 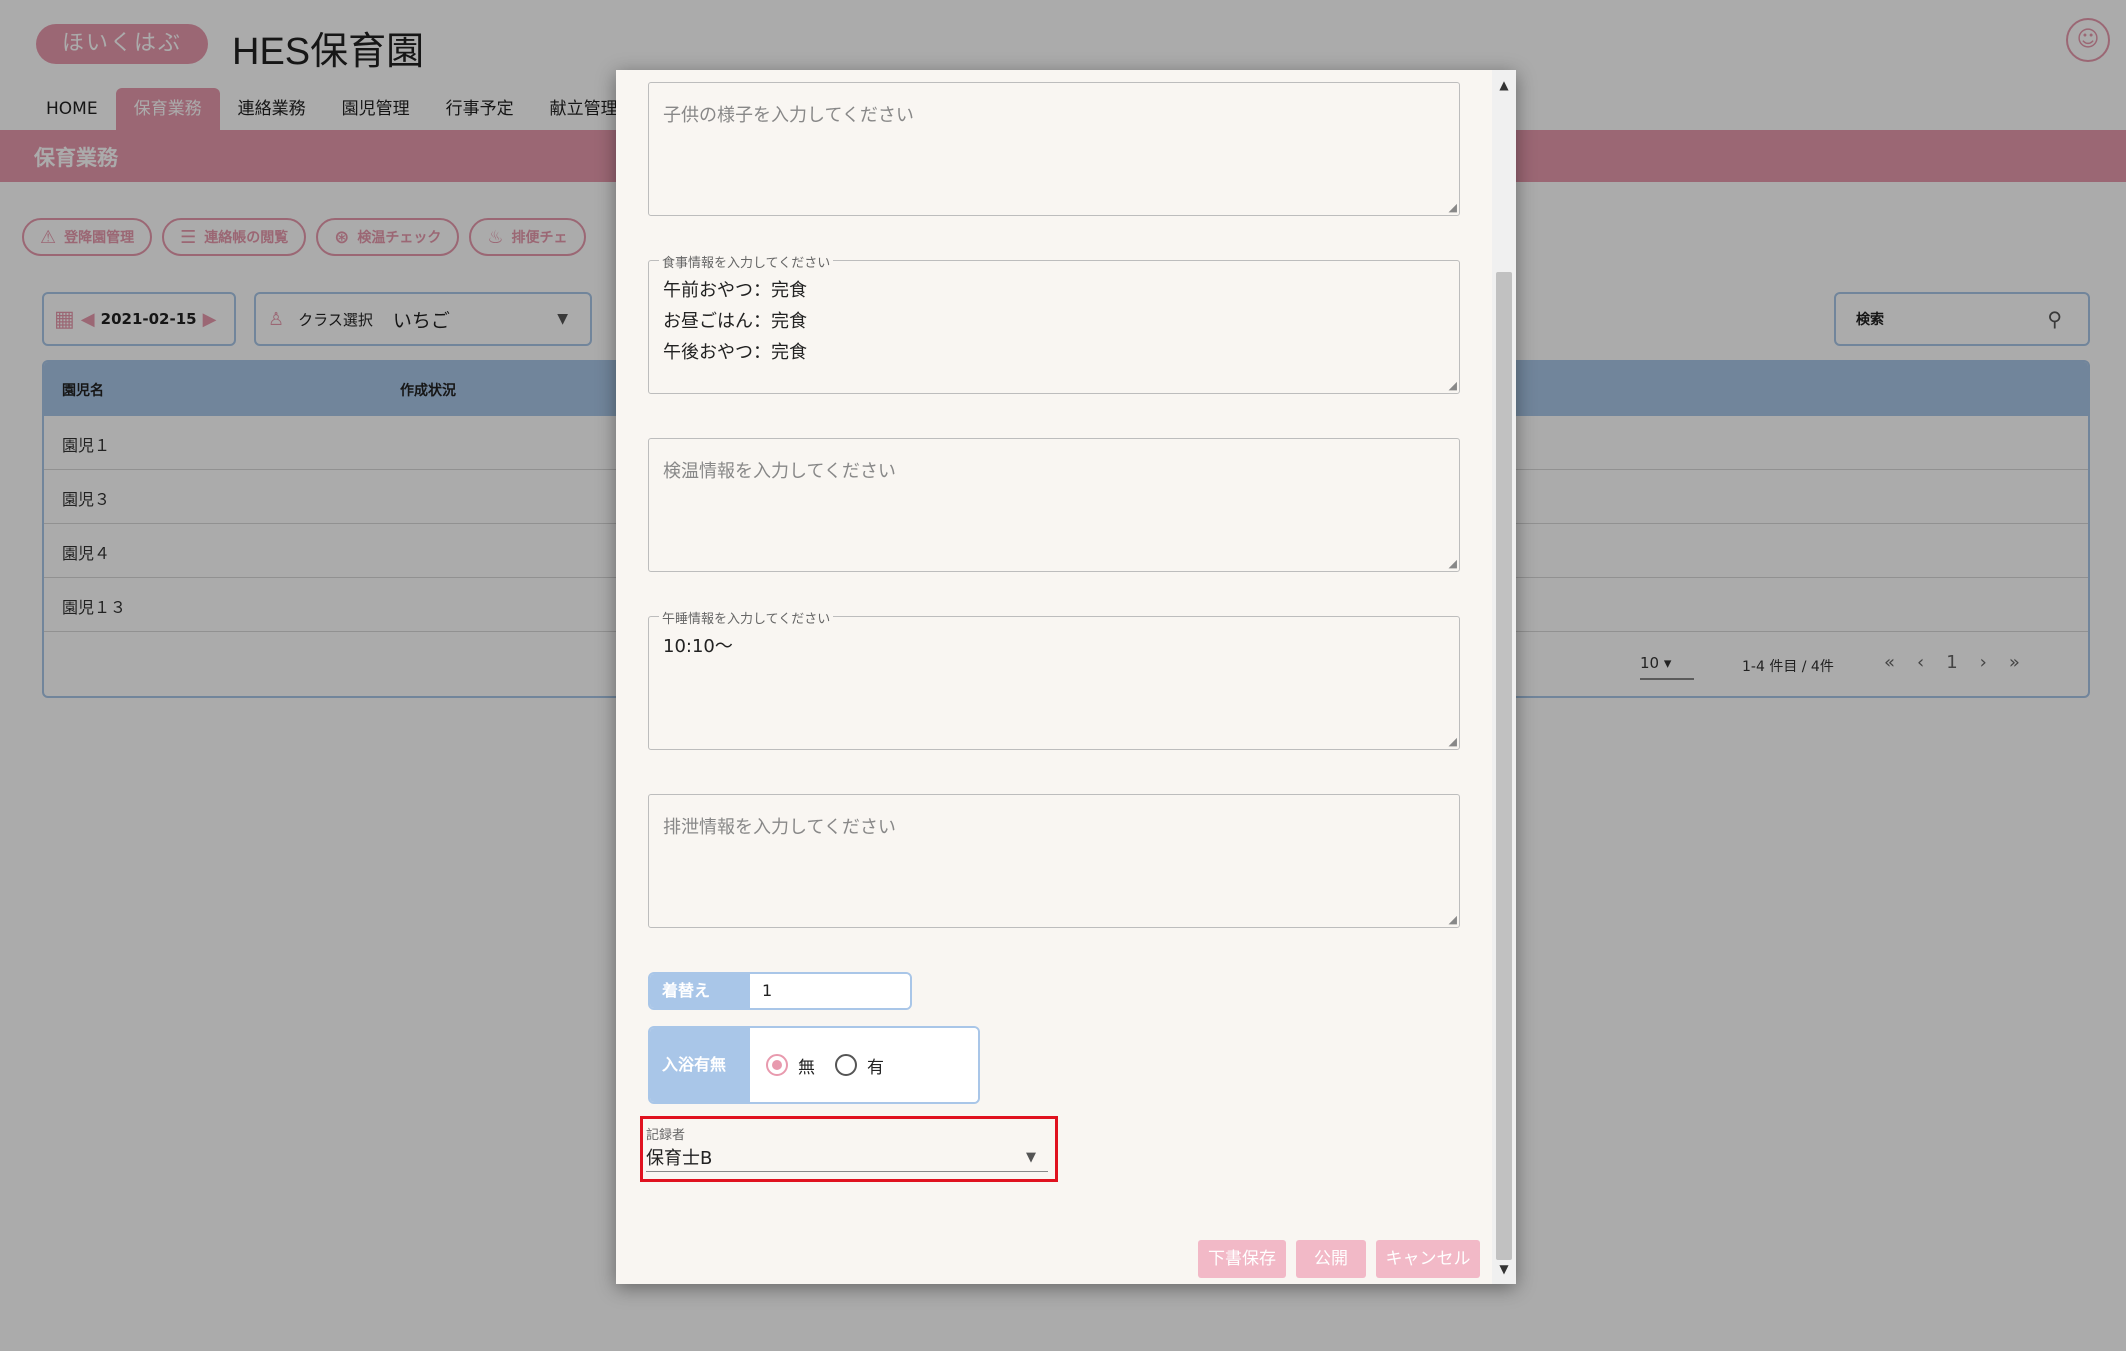 I want to click on meal-legend: 食事情報を入力してください, so click(x=746, y=261).